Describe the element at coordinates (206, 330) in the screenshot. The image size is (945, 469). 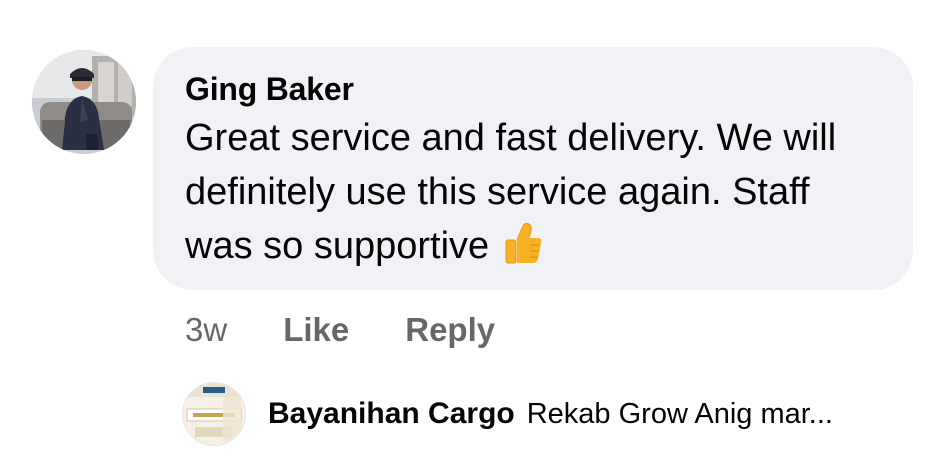
I see `comment-timestamp: 3w` at that location.